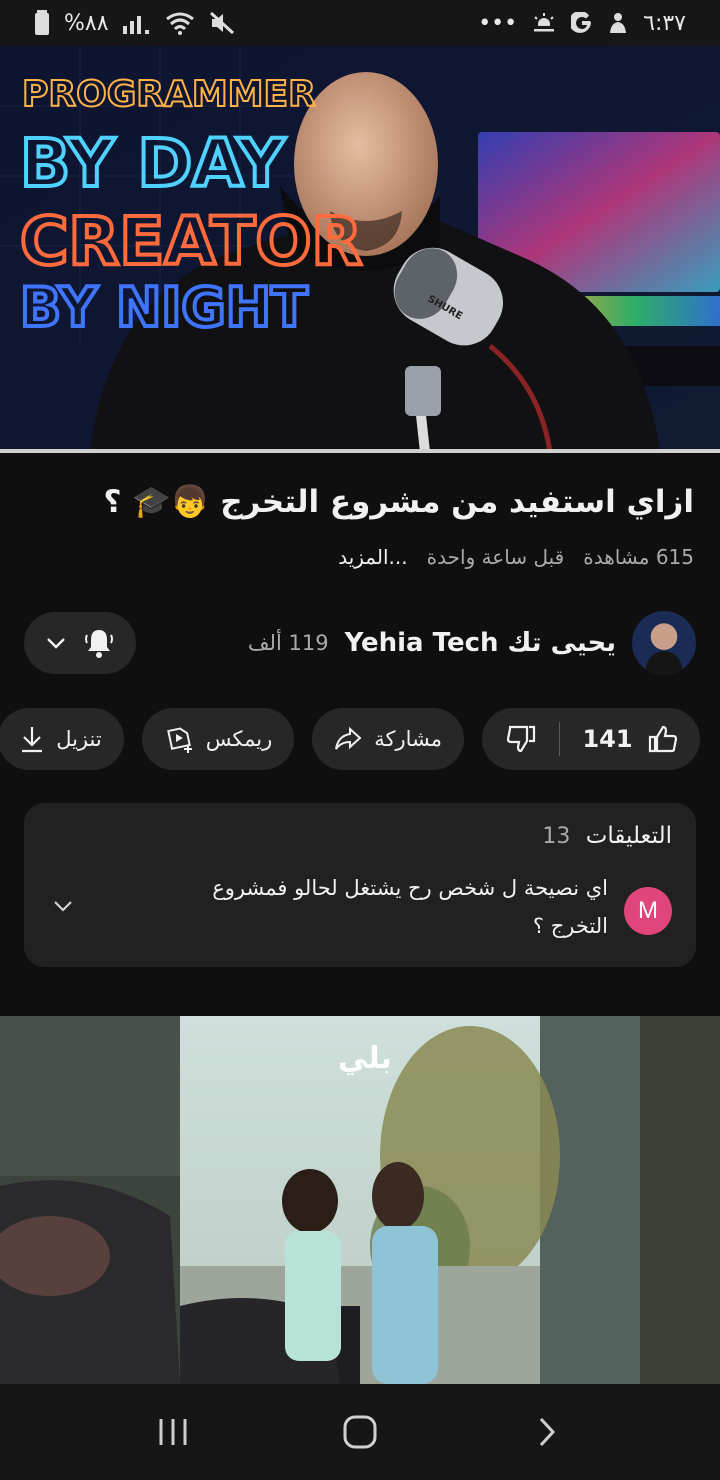 This screenshot has height=1480, width=720. I want to click on action-bar: 141 مشاركة ريمكس تنزيل, so click(350, 739).